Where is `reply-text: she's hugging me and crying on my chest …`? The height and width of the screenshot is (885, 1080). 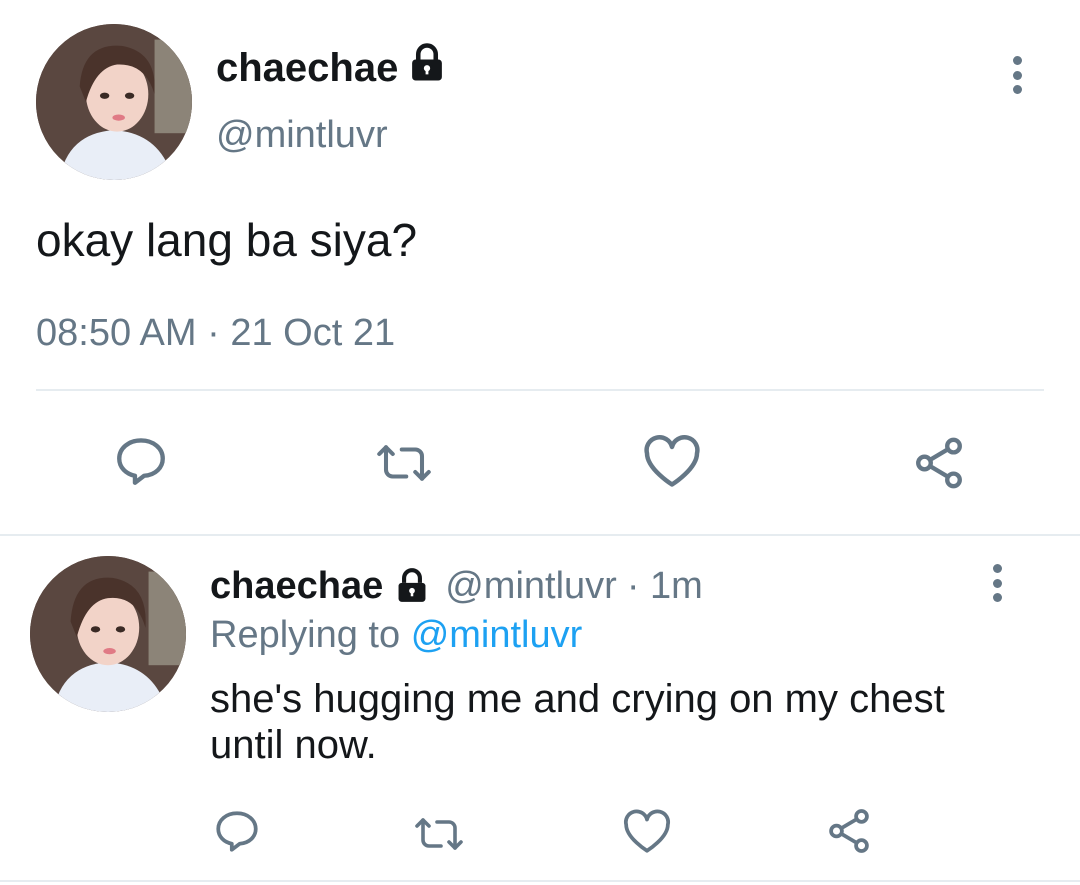 reply-text: she's hugging me and crying on my chest … is located at coordinates (577, 722).